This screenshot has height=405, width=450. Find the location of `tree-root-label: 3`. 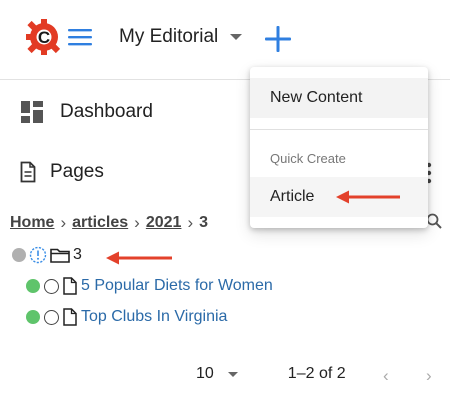

tree-root-label: 3 is located at coordinates (77, 254).